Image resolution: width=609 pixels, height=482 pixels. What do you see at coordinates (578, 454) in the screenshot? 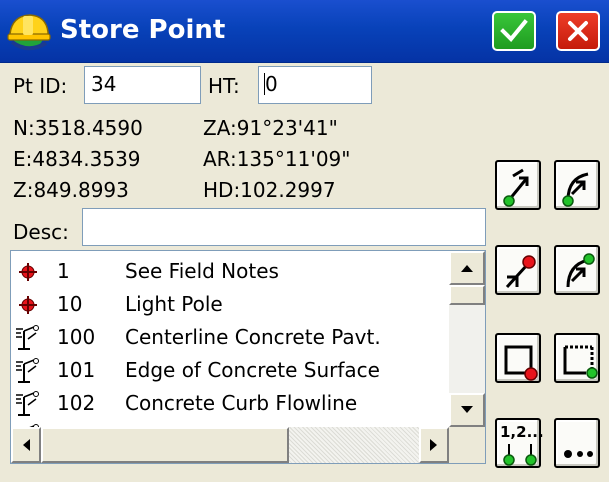
I see `more-options-icon` at bounding box center [578, 454].